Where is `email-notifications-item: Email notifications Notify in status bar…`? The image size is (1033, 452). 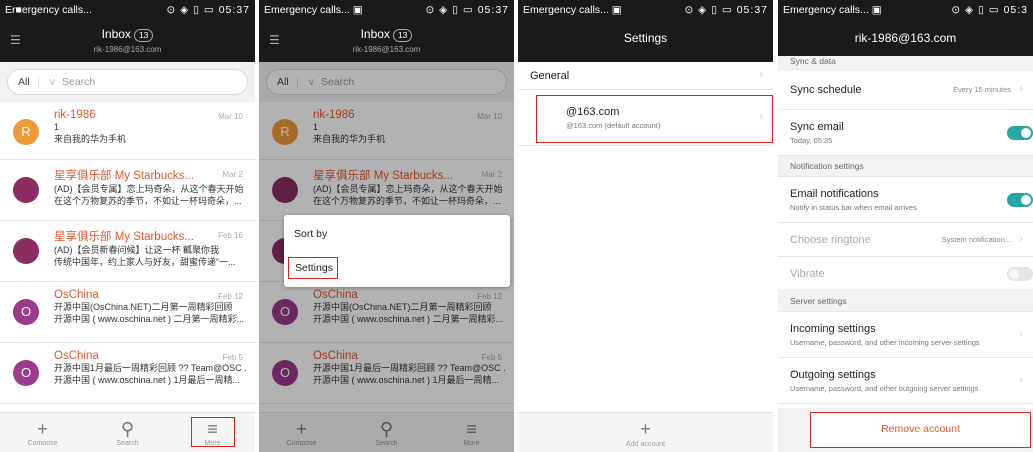
email-notifications-item: Email notifications Notify in status bar… is located at coordinates (905, 200).